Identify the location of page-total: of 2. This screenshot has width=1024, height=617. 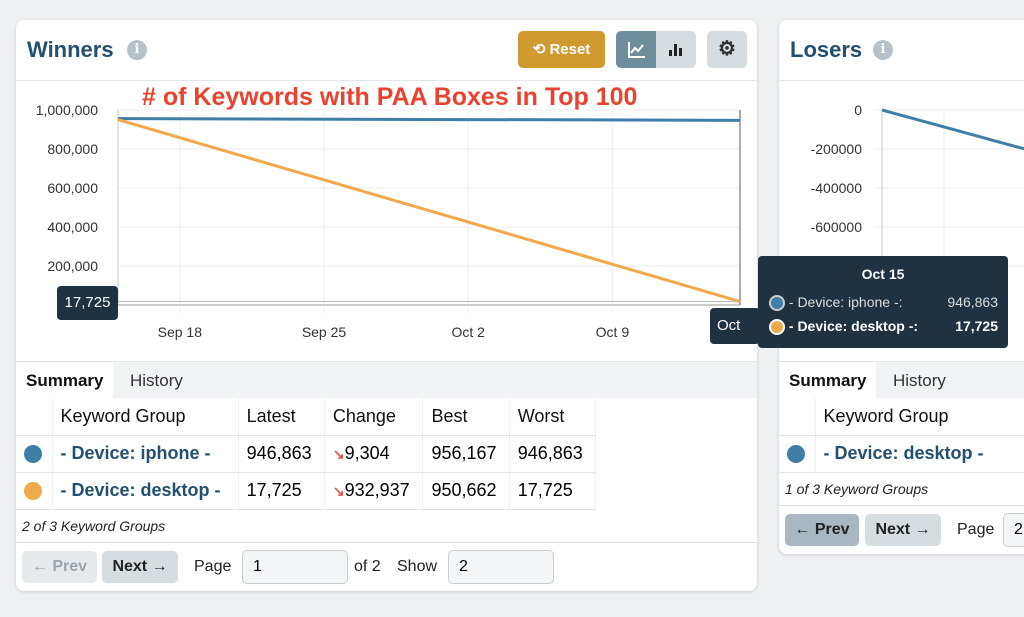
(367, 566).